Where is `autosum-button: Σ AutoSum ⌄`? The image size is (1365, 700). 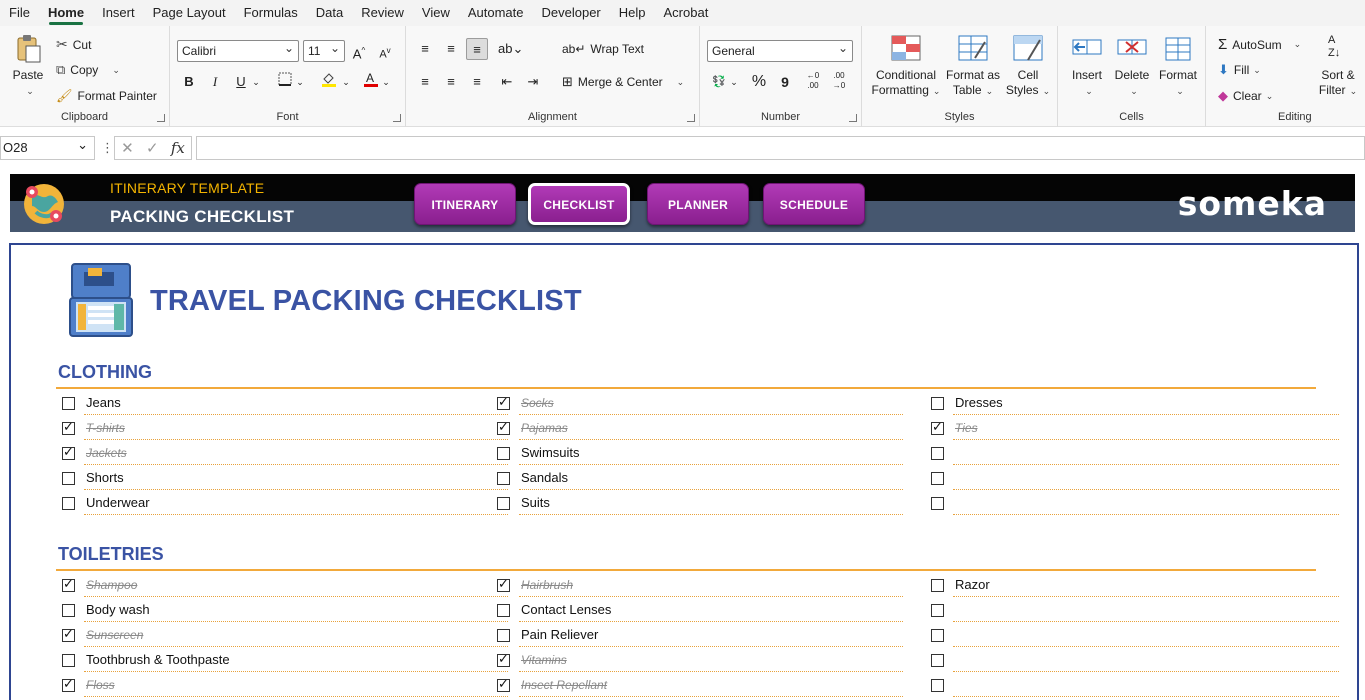 autosum-button: Σ AutoSum ⌄ is located at coordinates (1259, 44).